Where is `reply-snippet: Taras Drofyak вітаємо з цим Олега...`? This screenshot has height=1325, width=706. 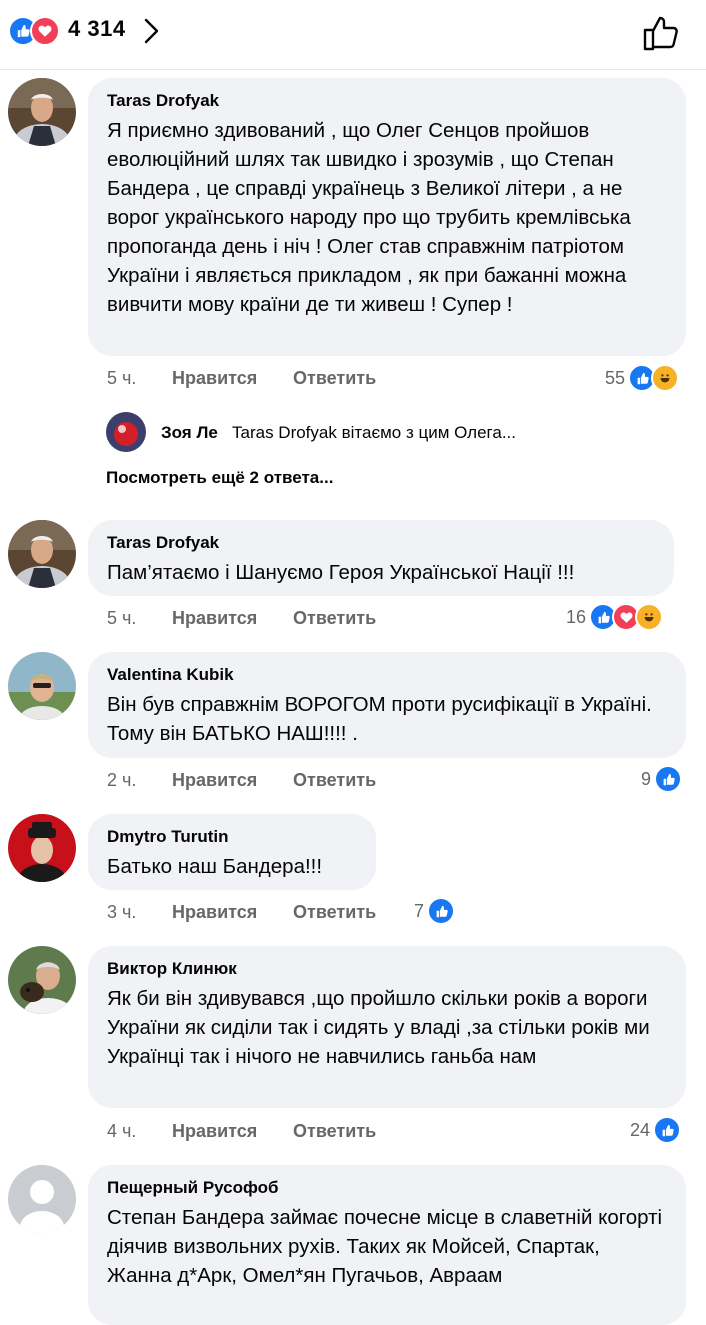 reply-snippet: Taras Drofyak вітаємо з цим Олега... is located at coordinates (374, 432).